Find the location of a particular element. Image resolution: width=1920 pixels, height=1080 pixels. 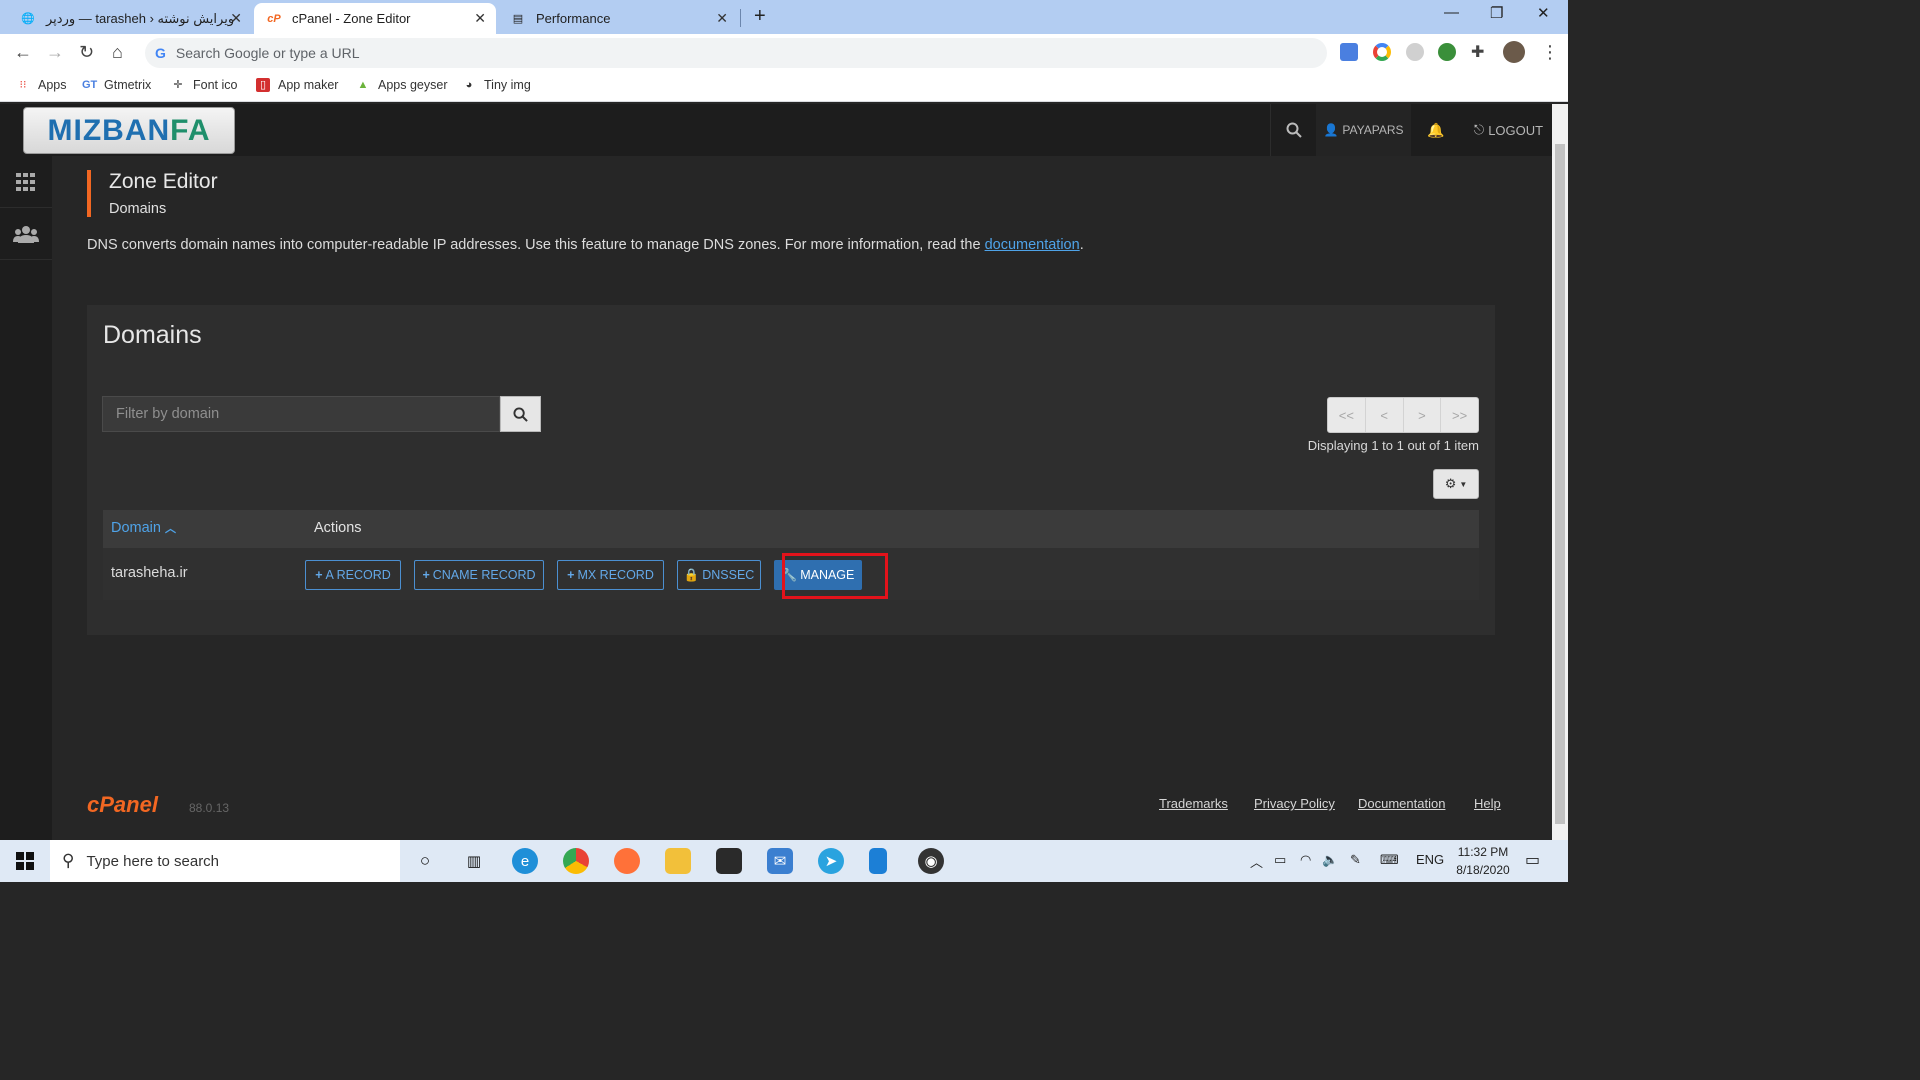

chrome-icon is located at coordinates (576, 861).